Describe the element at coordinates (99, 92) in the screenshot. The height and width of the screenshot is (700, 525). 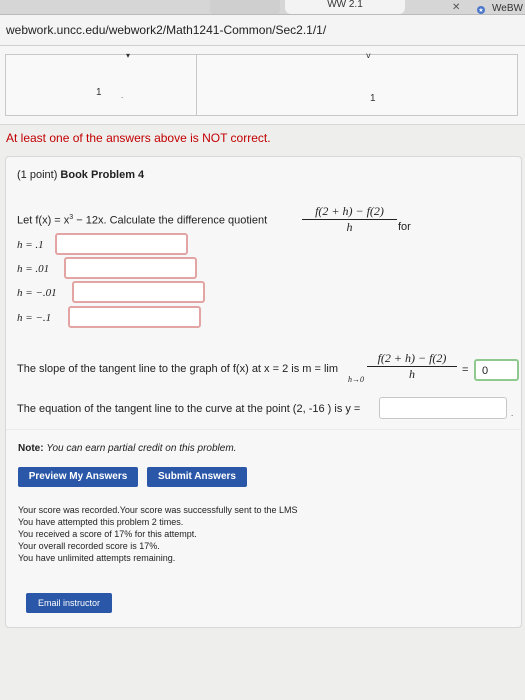
I see `grid-left-number: 1` at that location.